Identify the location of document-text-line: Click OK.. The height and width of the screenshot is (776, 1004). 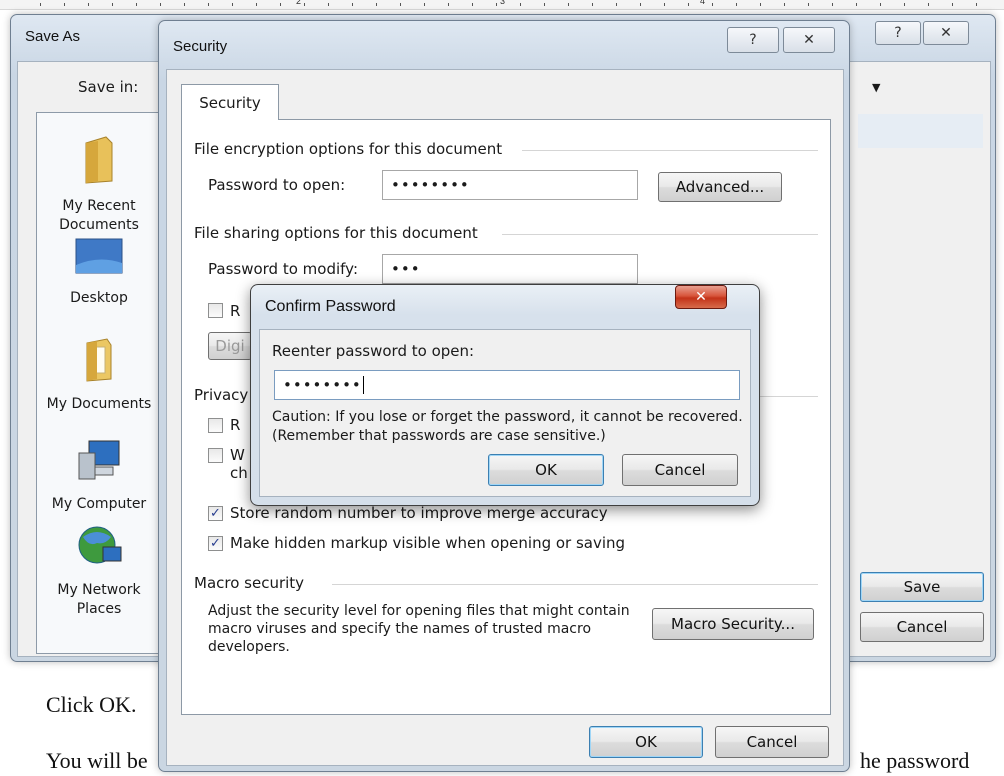
(91, 704).